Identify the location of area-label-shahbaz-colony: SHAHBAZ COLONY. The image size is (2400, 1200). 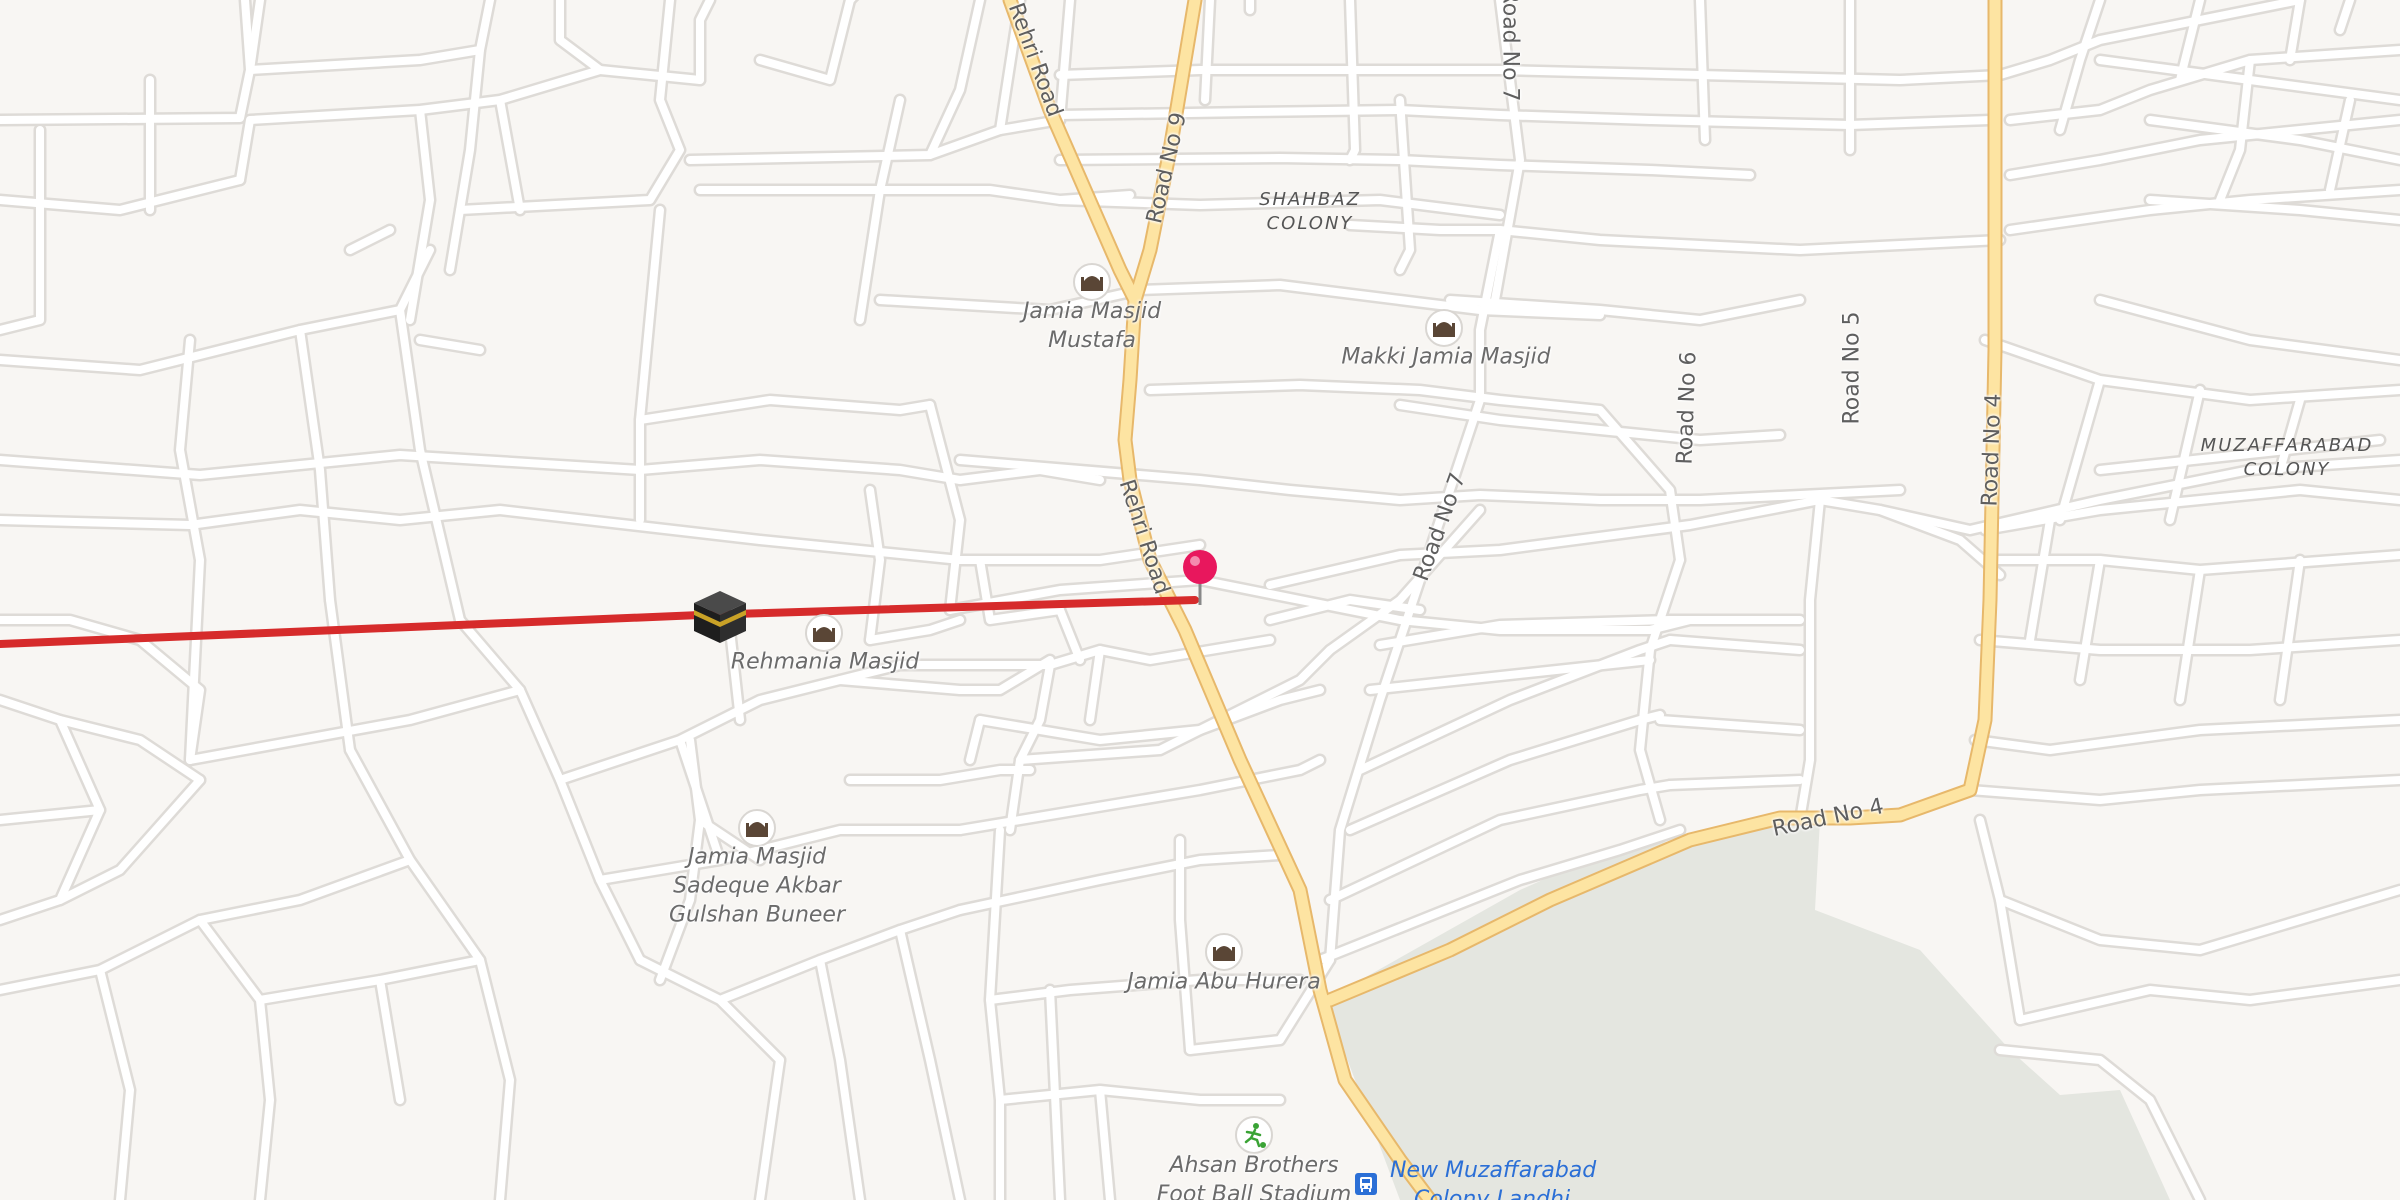
(1310, 211).